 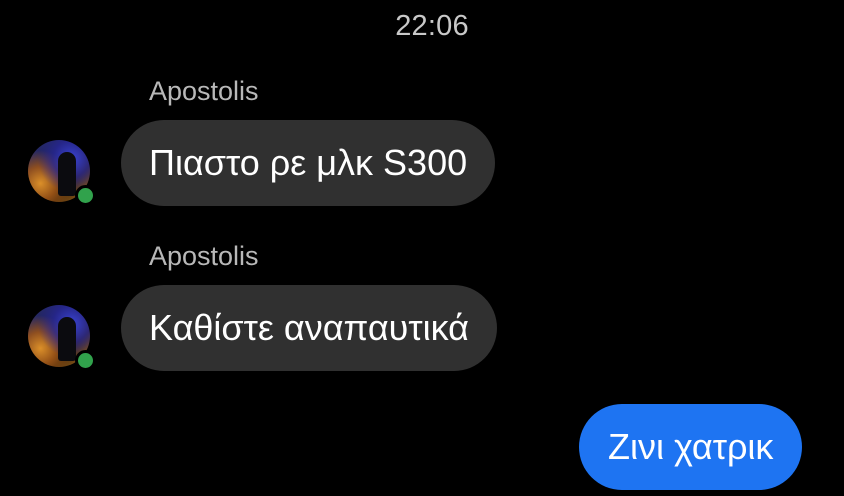 I want to click on incoming-message-bubble: Καθίστε αναπαυτικά, so click(x=309, y=328).